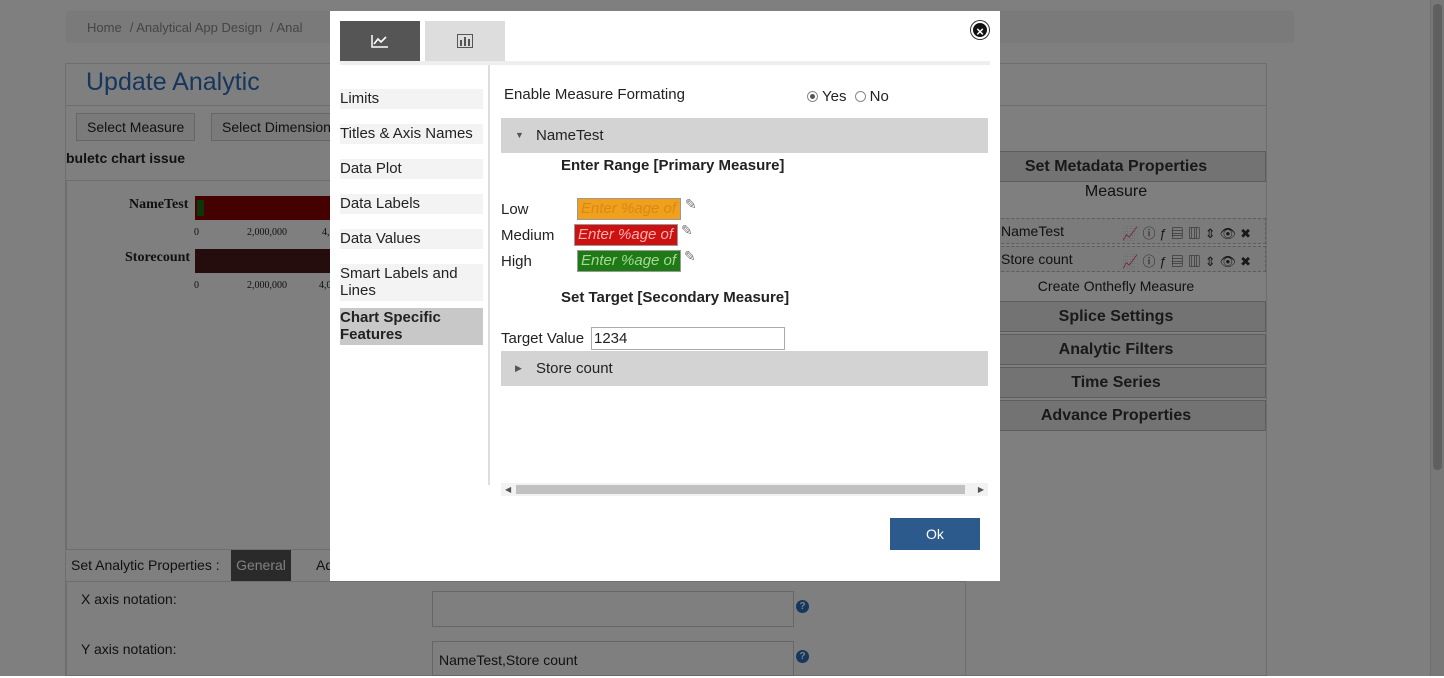 This screenshot has height=678, width=1444. What do you see at coordinates (980, 30) in the screenshot?
I see `close-icon: ×` at bounding box center [980, 30].